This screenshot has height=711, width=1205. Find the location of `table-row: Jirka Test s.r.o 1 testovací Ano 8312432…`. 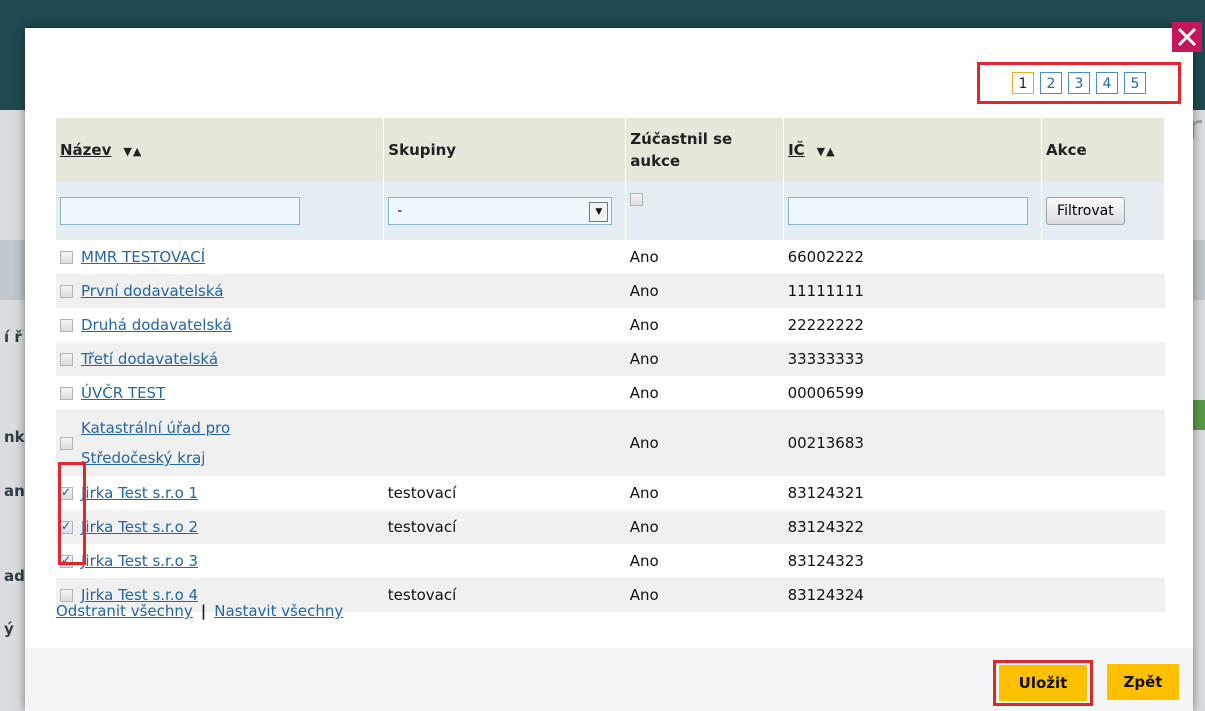

table-row: Jirka Test s.r.o 1 testovací Ano 8312432… is located at coordinates (610, 493).